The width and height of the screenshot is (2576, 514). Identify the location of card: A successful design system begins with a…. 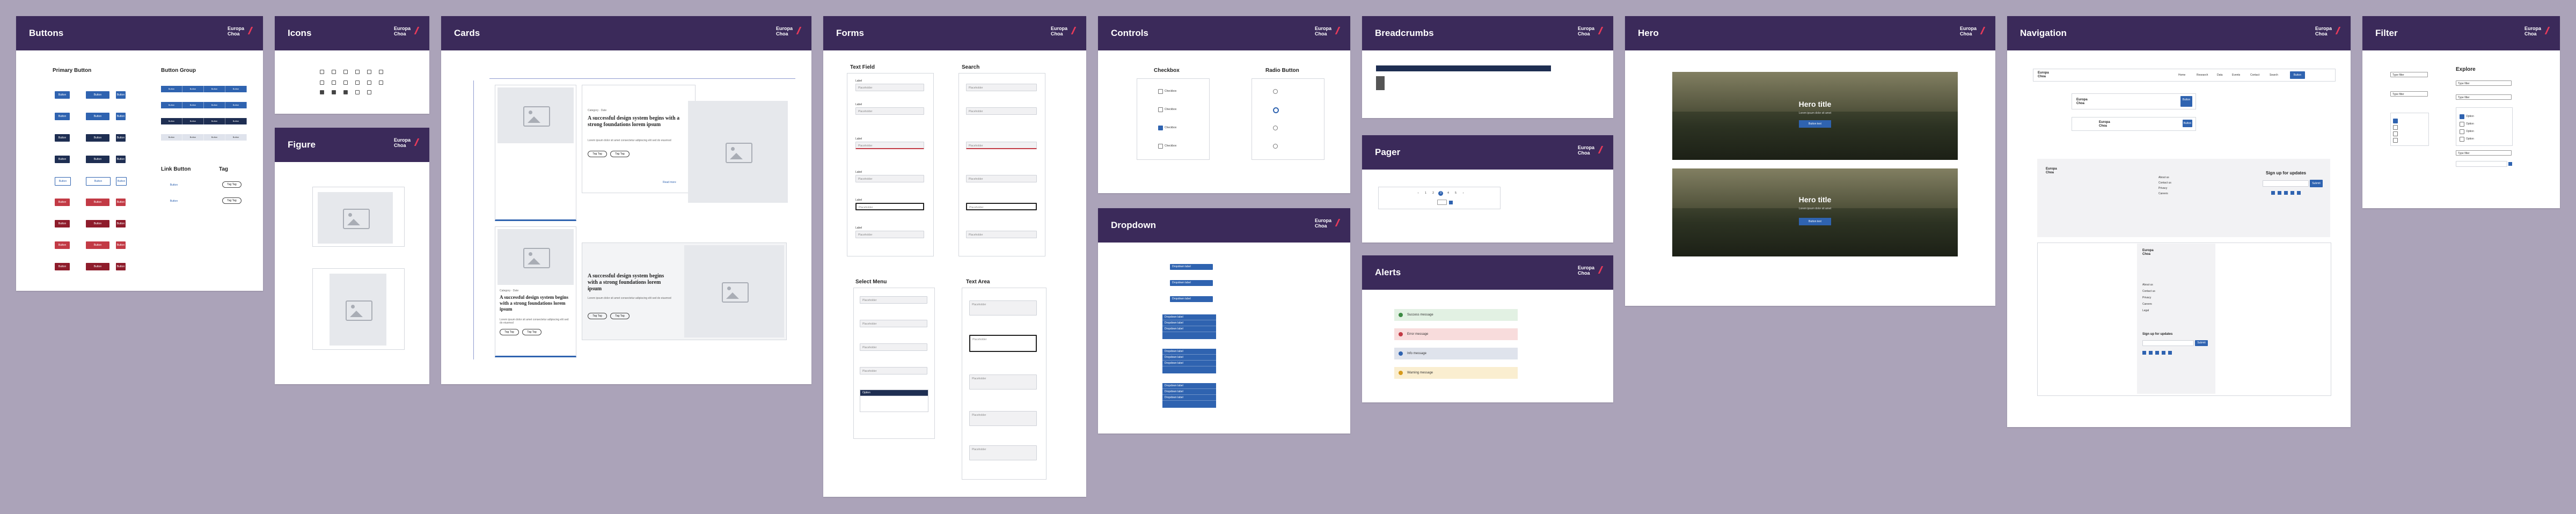
(684, 292).